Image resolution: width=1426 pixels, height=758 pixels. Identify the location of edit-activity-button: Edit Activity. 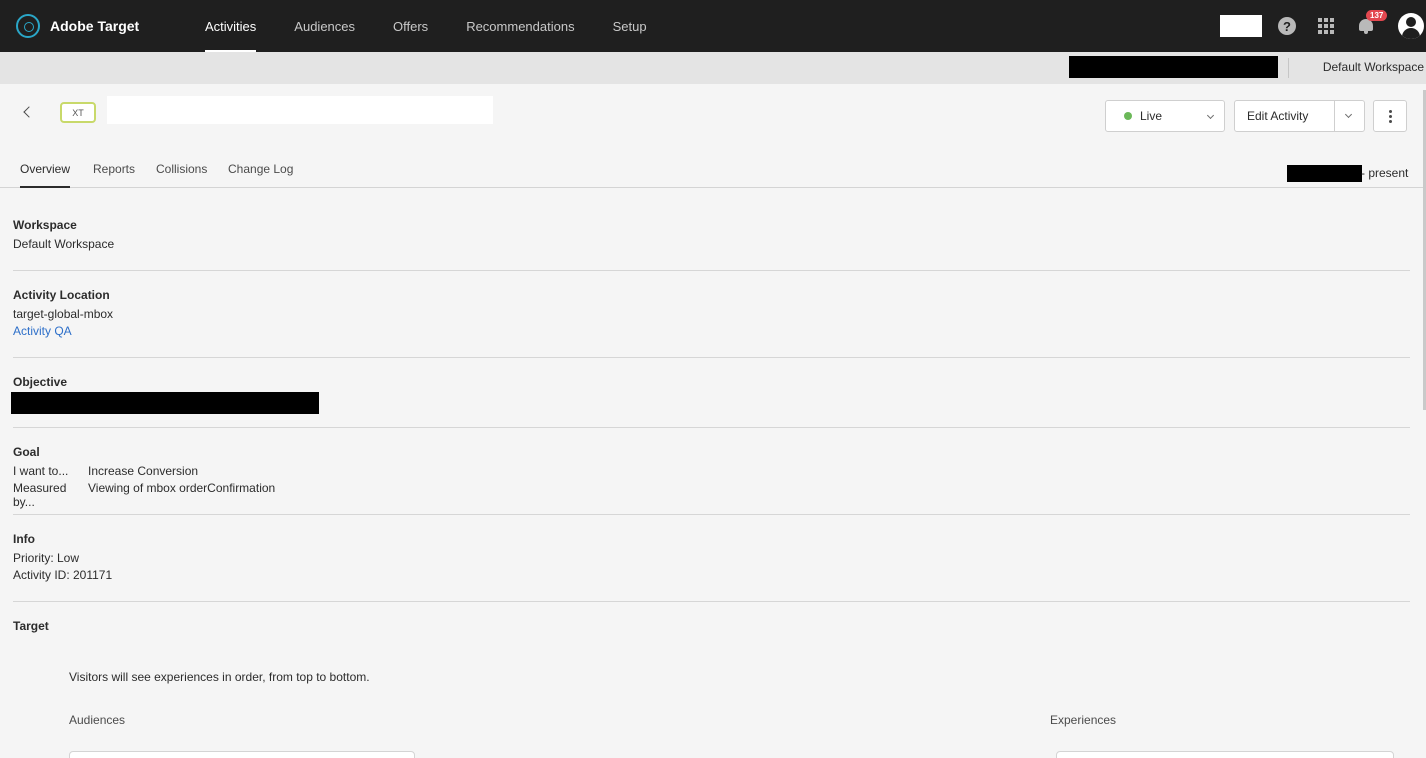
(1285, 116).